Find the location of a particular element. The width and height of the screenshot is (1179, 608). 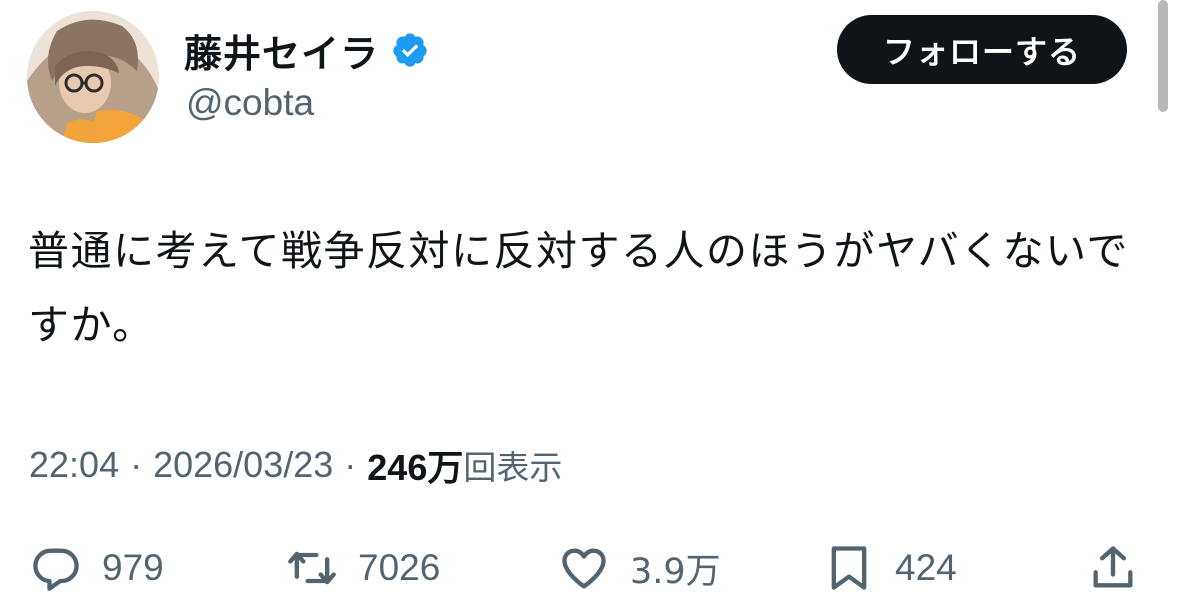

like-count: 3.9万 is located at coordinates (675, 571).